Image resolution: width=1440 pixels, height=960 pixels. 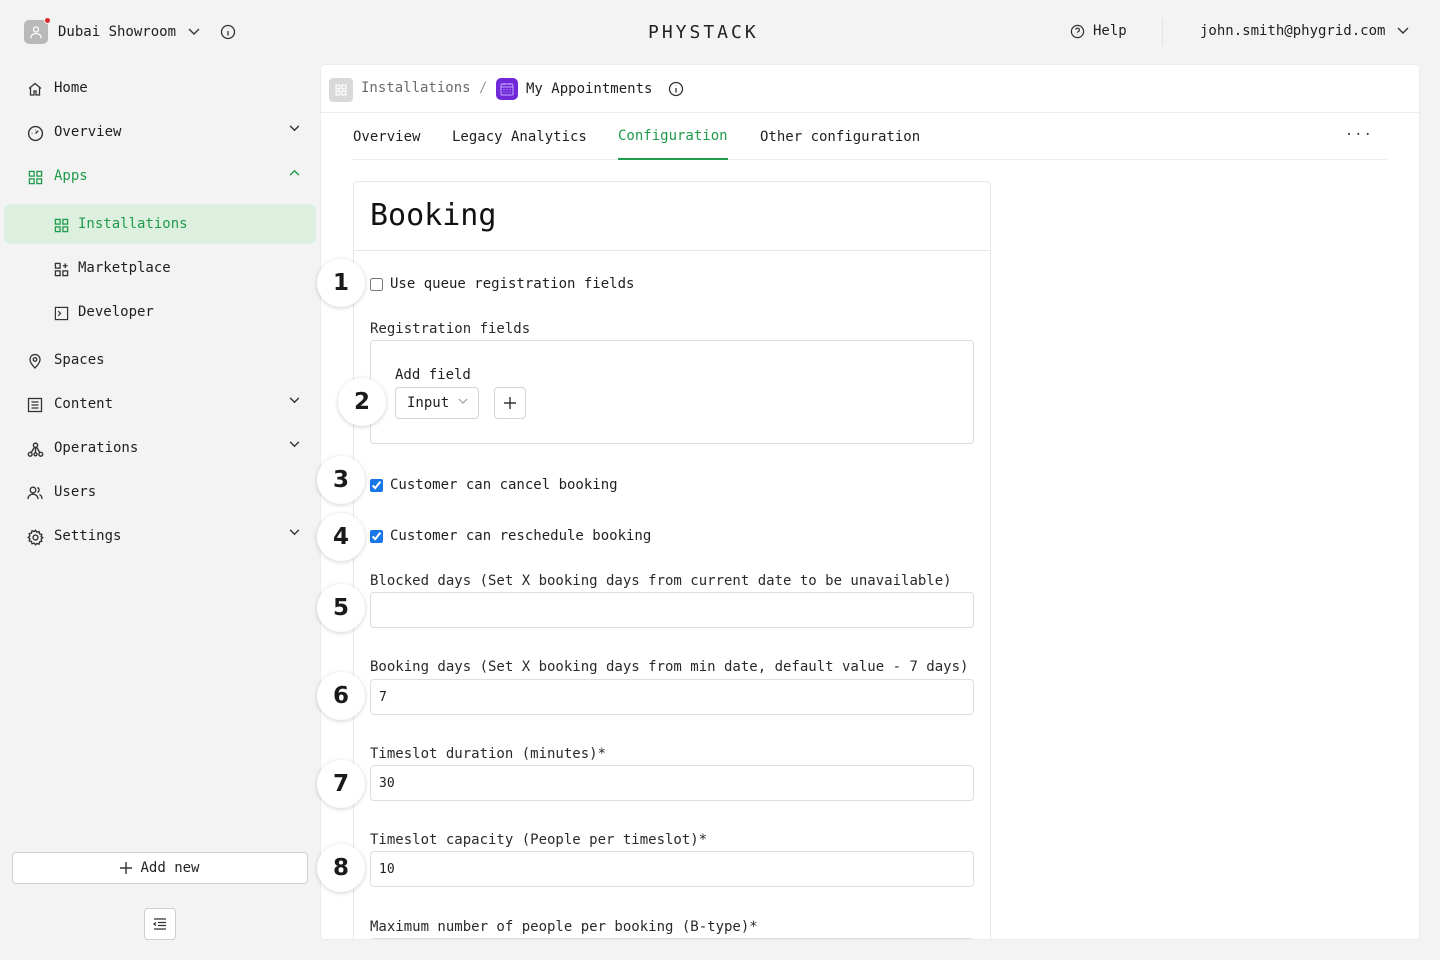 I want to click on help-label: Help, so click(x=1110, y=31).